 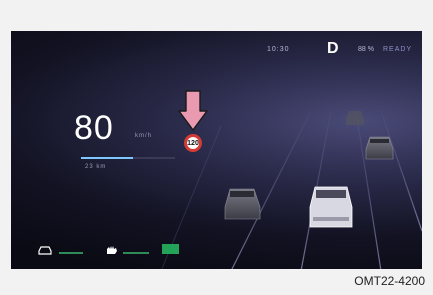 I want to click on speed-bar, so click(x=128, y=158).